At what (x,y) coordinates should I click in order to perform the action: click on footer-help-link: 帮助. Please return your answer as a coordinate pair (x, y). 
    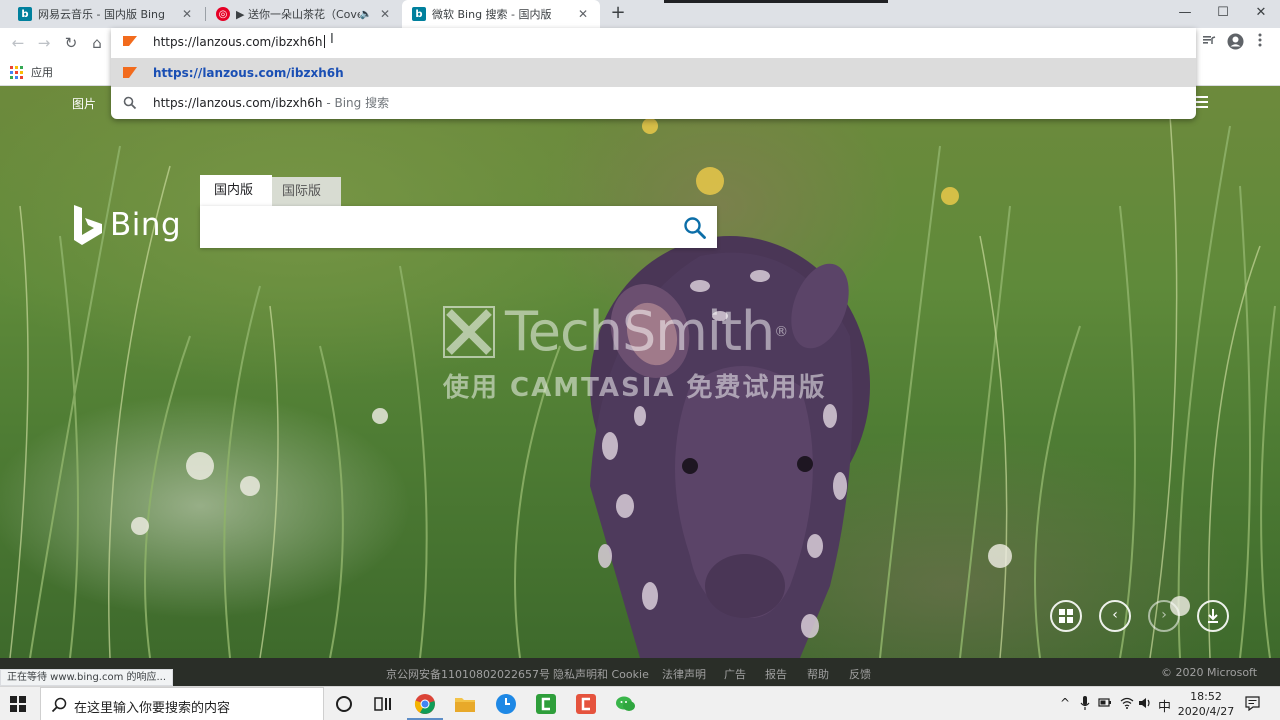
    Looking at the image, I should click on (818, 674).